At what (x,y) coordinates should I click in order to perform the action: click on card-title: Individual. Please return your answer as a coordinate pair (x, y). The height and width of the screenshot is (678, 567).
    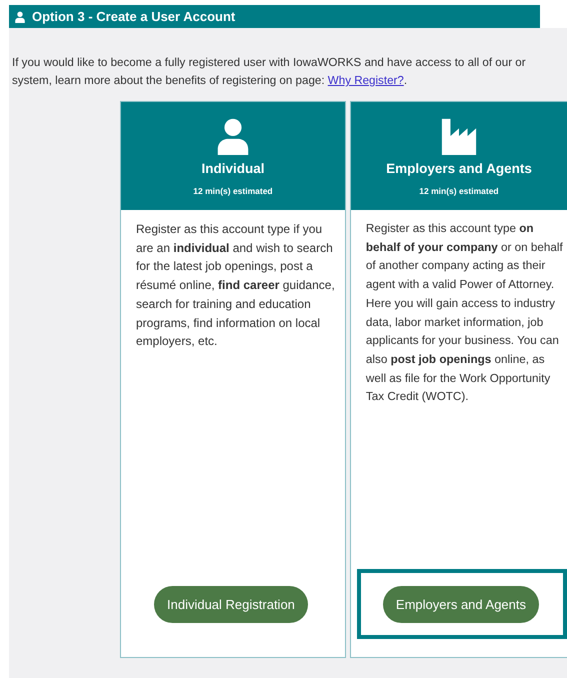
    Looking at the image, I should click on (232, 168).